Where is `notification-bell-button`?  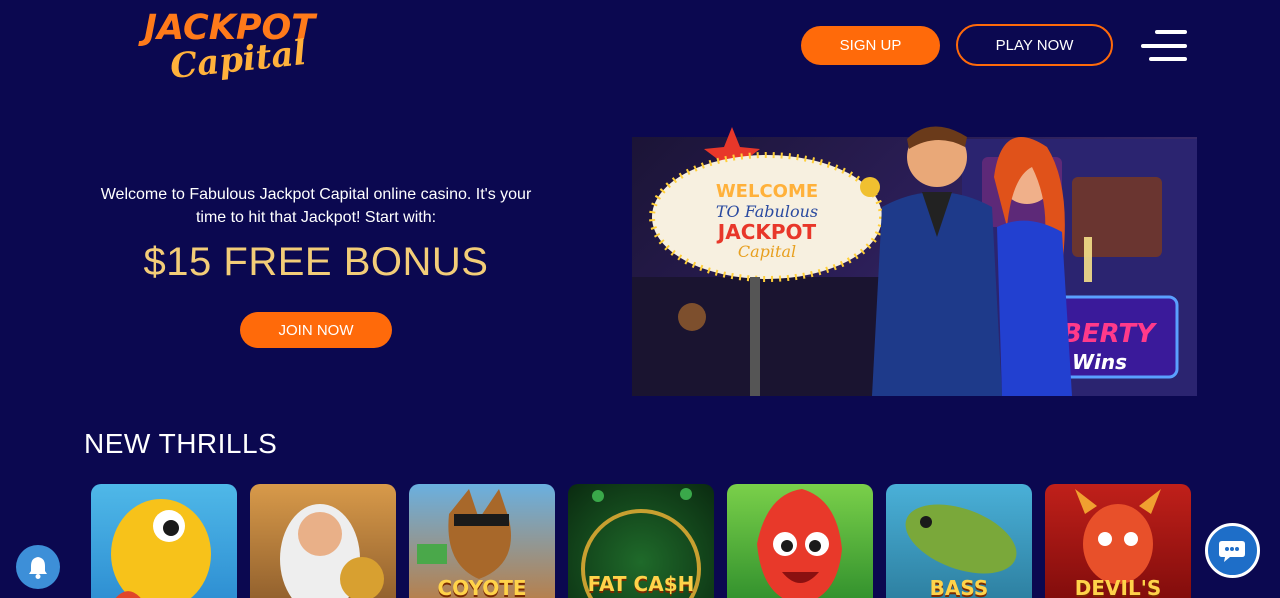 notification-bell-button is located at coordinates (38, 567).